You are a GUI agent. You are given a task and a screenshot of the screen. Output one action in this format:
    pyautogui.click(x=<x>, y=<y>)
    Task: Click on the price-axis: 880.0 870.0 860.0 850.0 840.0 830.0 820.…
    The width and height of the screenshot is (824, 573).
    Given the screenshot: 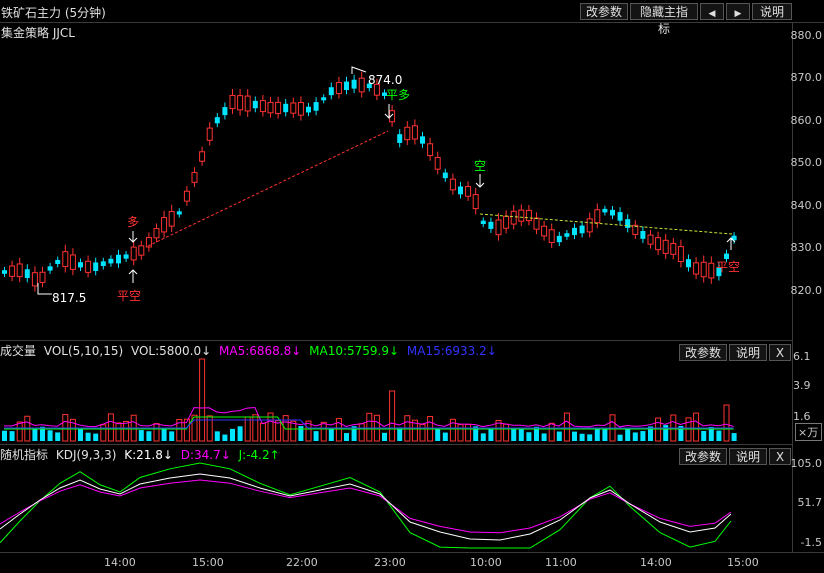 What is the action you would take?
    pyautogui.click(x=806, y=163)
    